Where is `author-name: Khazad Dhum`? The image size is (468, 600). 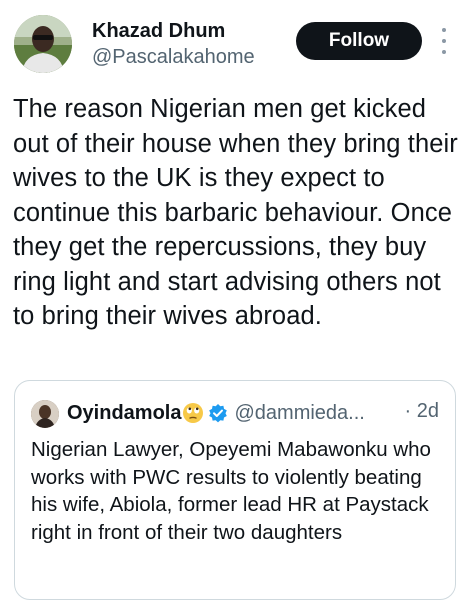 author-name: Khazad Dhum is located at coordinates (158, 31).